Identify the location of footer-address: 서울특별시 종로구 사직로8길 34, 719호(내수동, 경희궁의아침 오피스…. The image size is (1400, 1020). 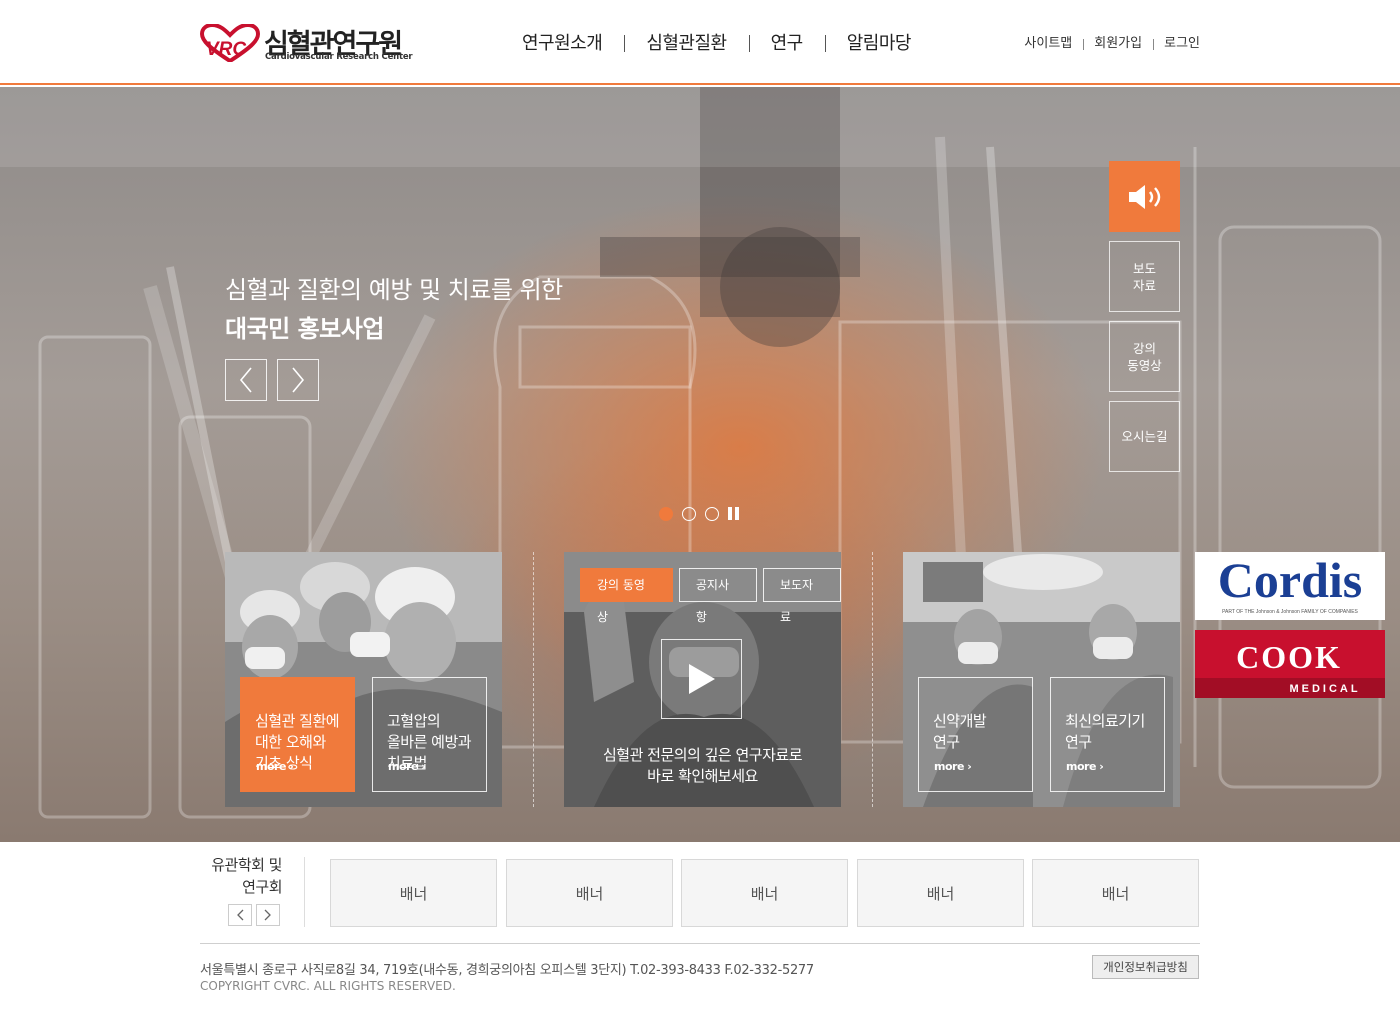
(507, 970).